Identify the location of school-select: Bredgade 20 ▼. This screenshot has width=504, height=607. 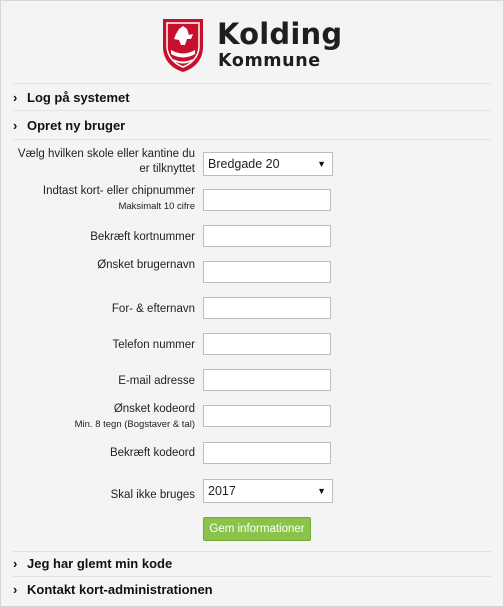
(268, 164).